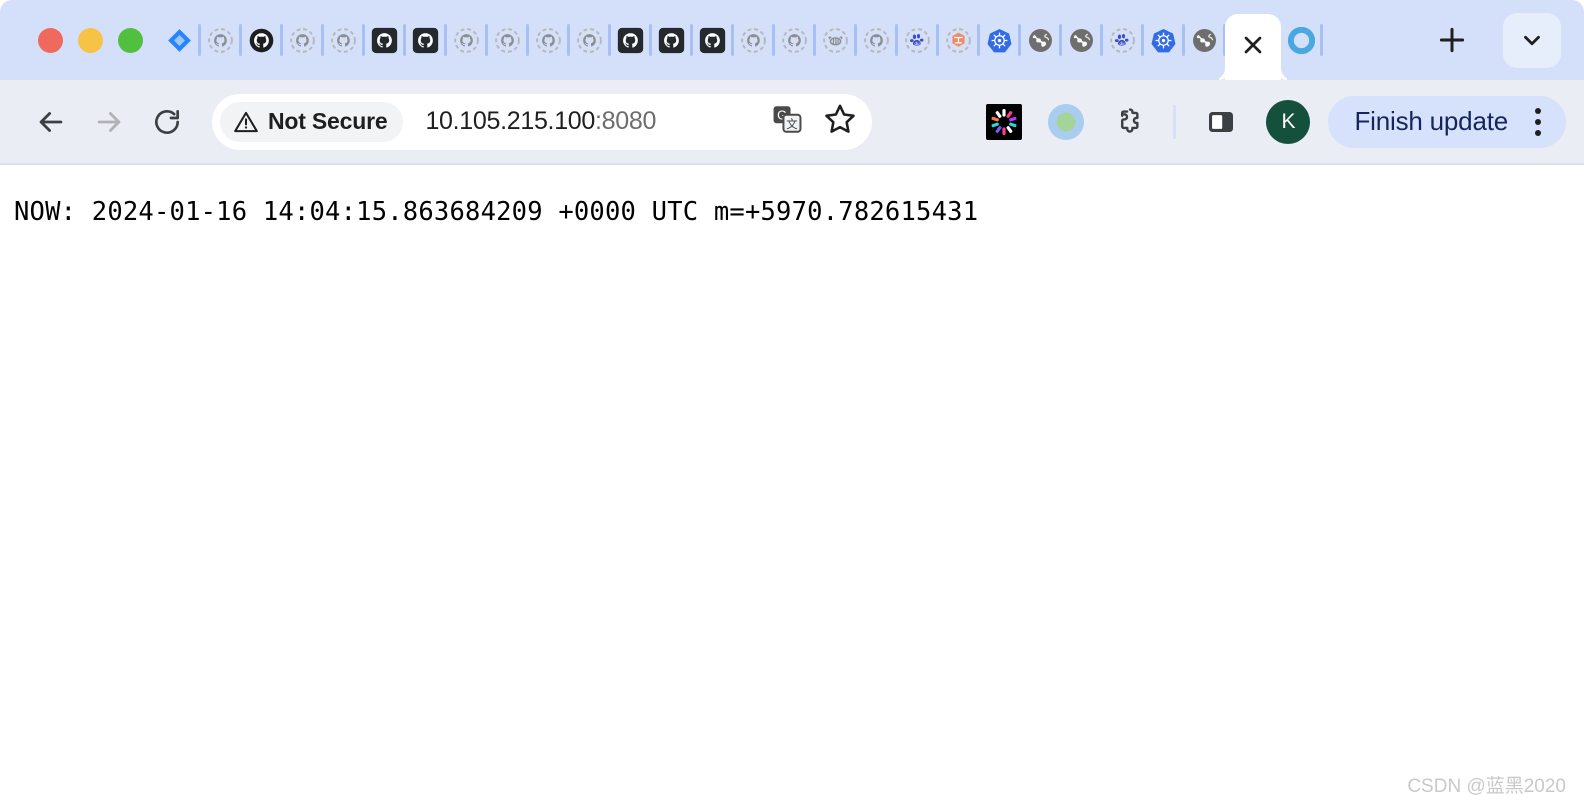 The image size is (1584, 812). What do you see at coordinates (840, 118) in the screenshot?
I see `star-icon` at bounding box center [840, 118].